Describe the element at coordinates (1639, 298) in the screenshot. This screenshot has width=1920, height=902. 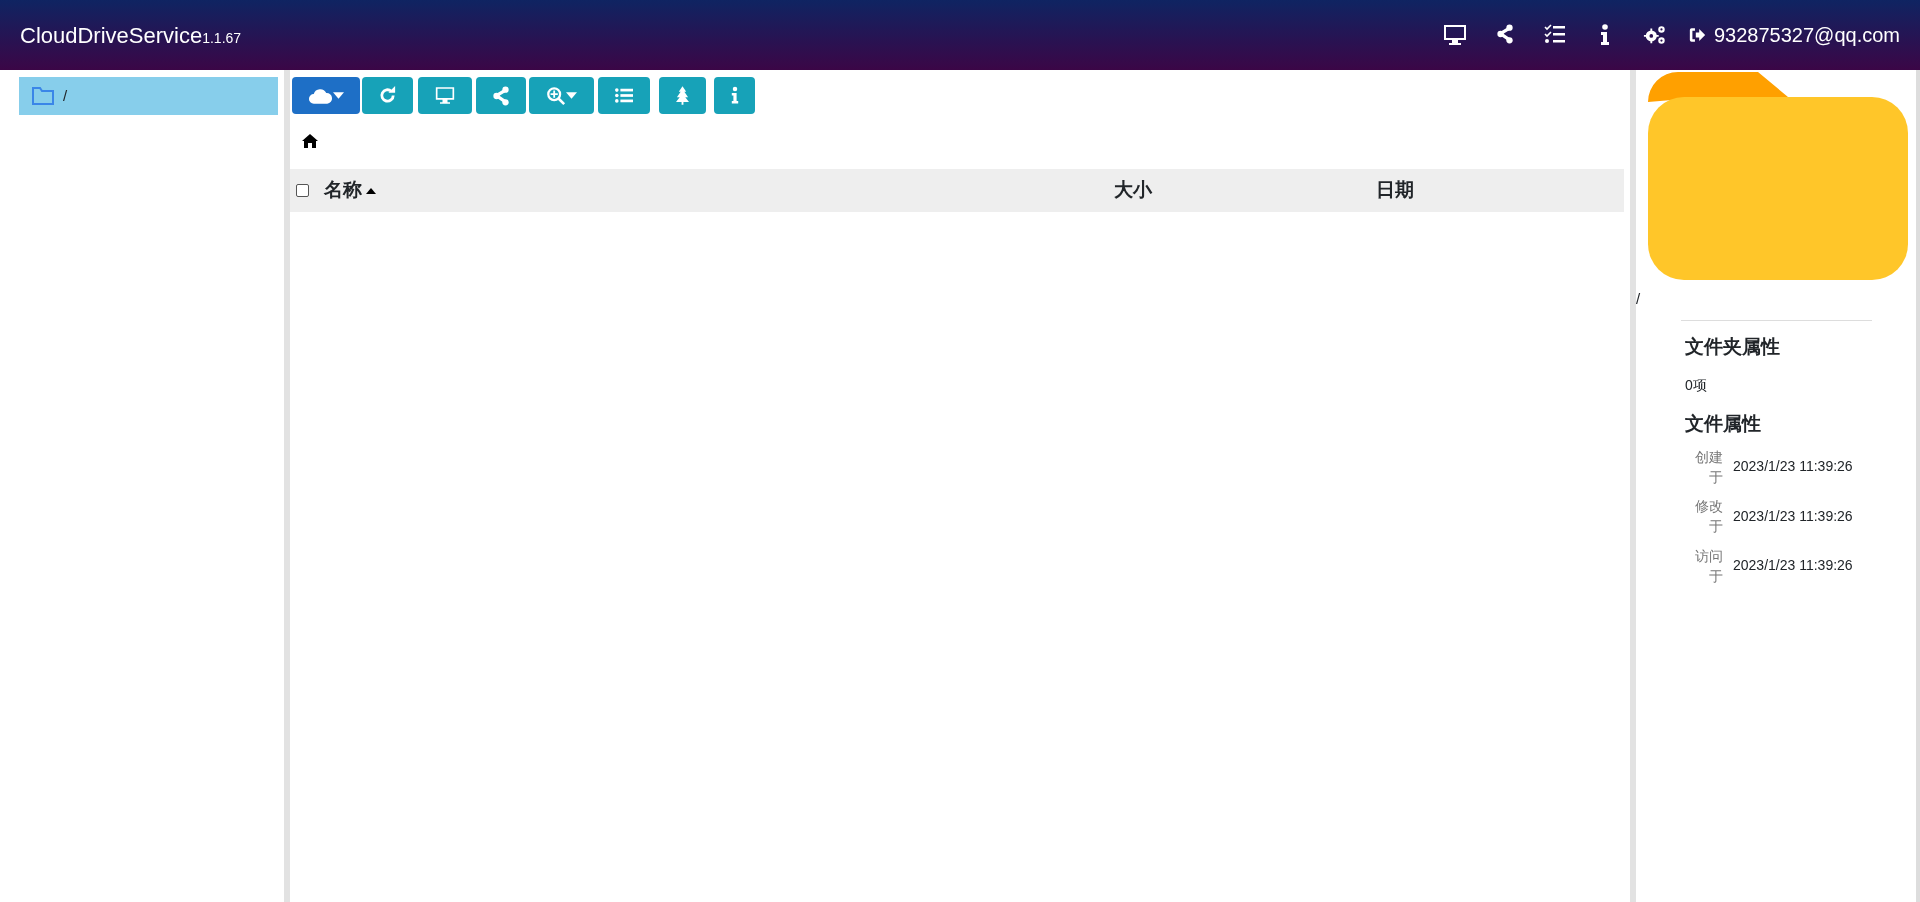
I see `path-text: /` at that location.